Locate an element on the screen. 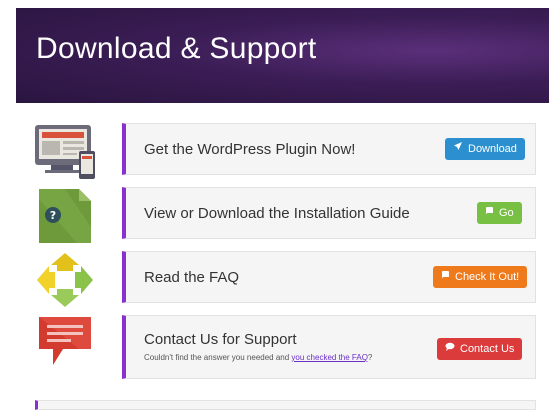  page-title: Download & Support is located at coordinates (176, 48).